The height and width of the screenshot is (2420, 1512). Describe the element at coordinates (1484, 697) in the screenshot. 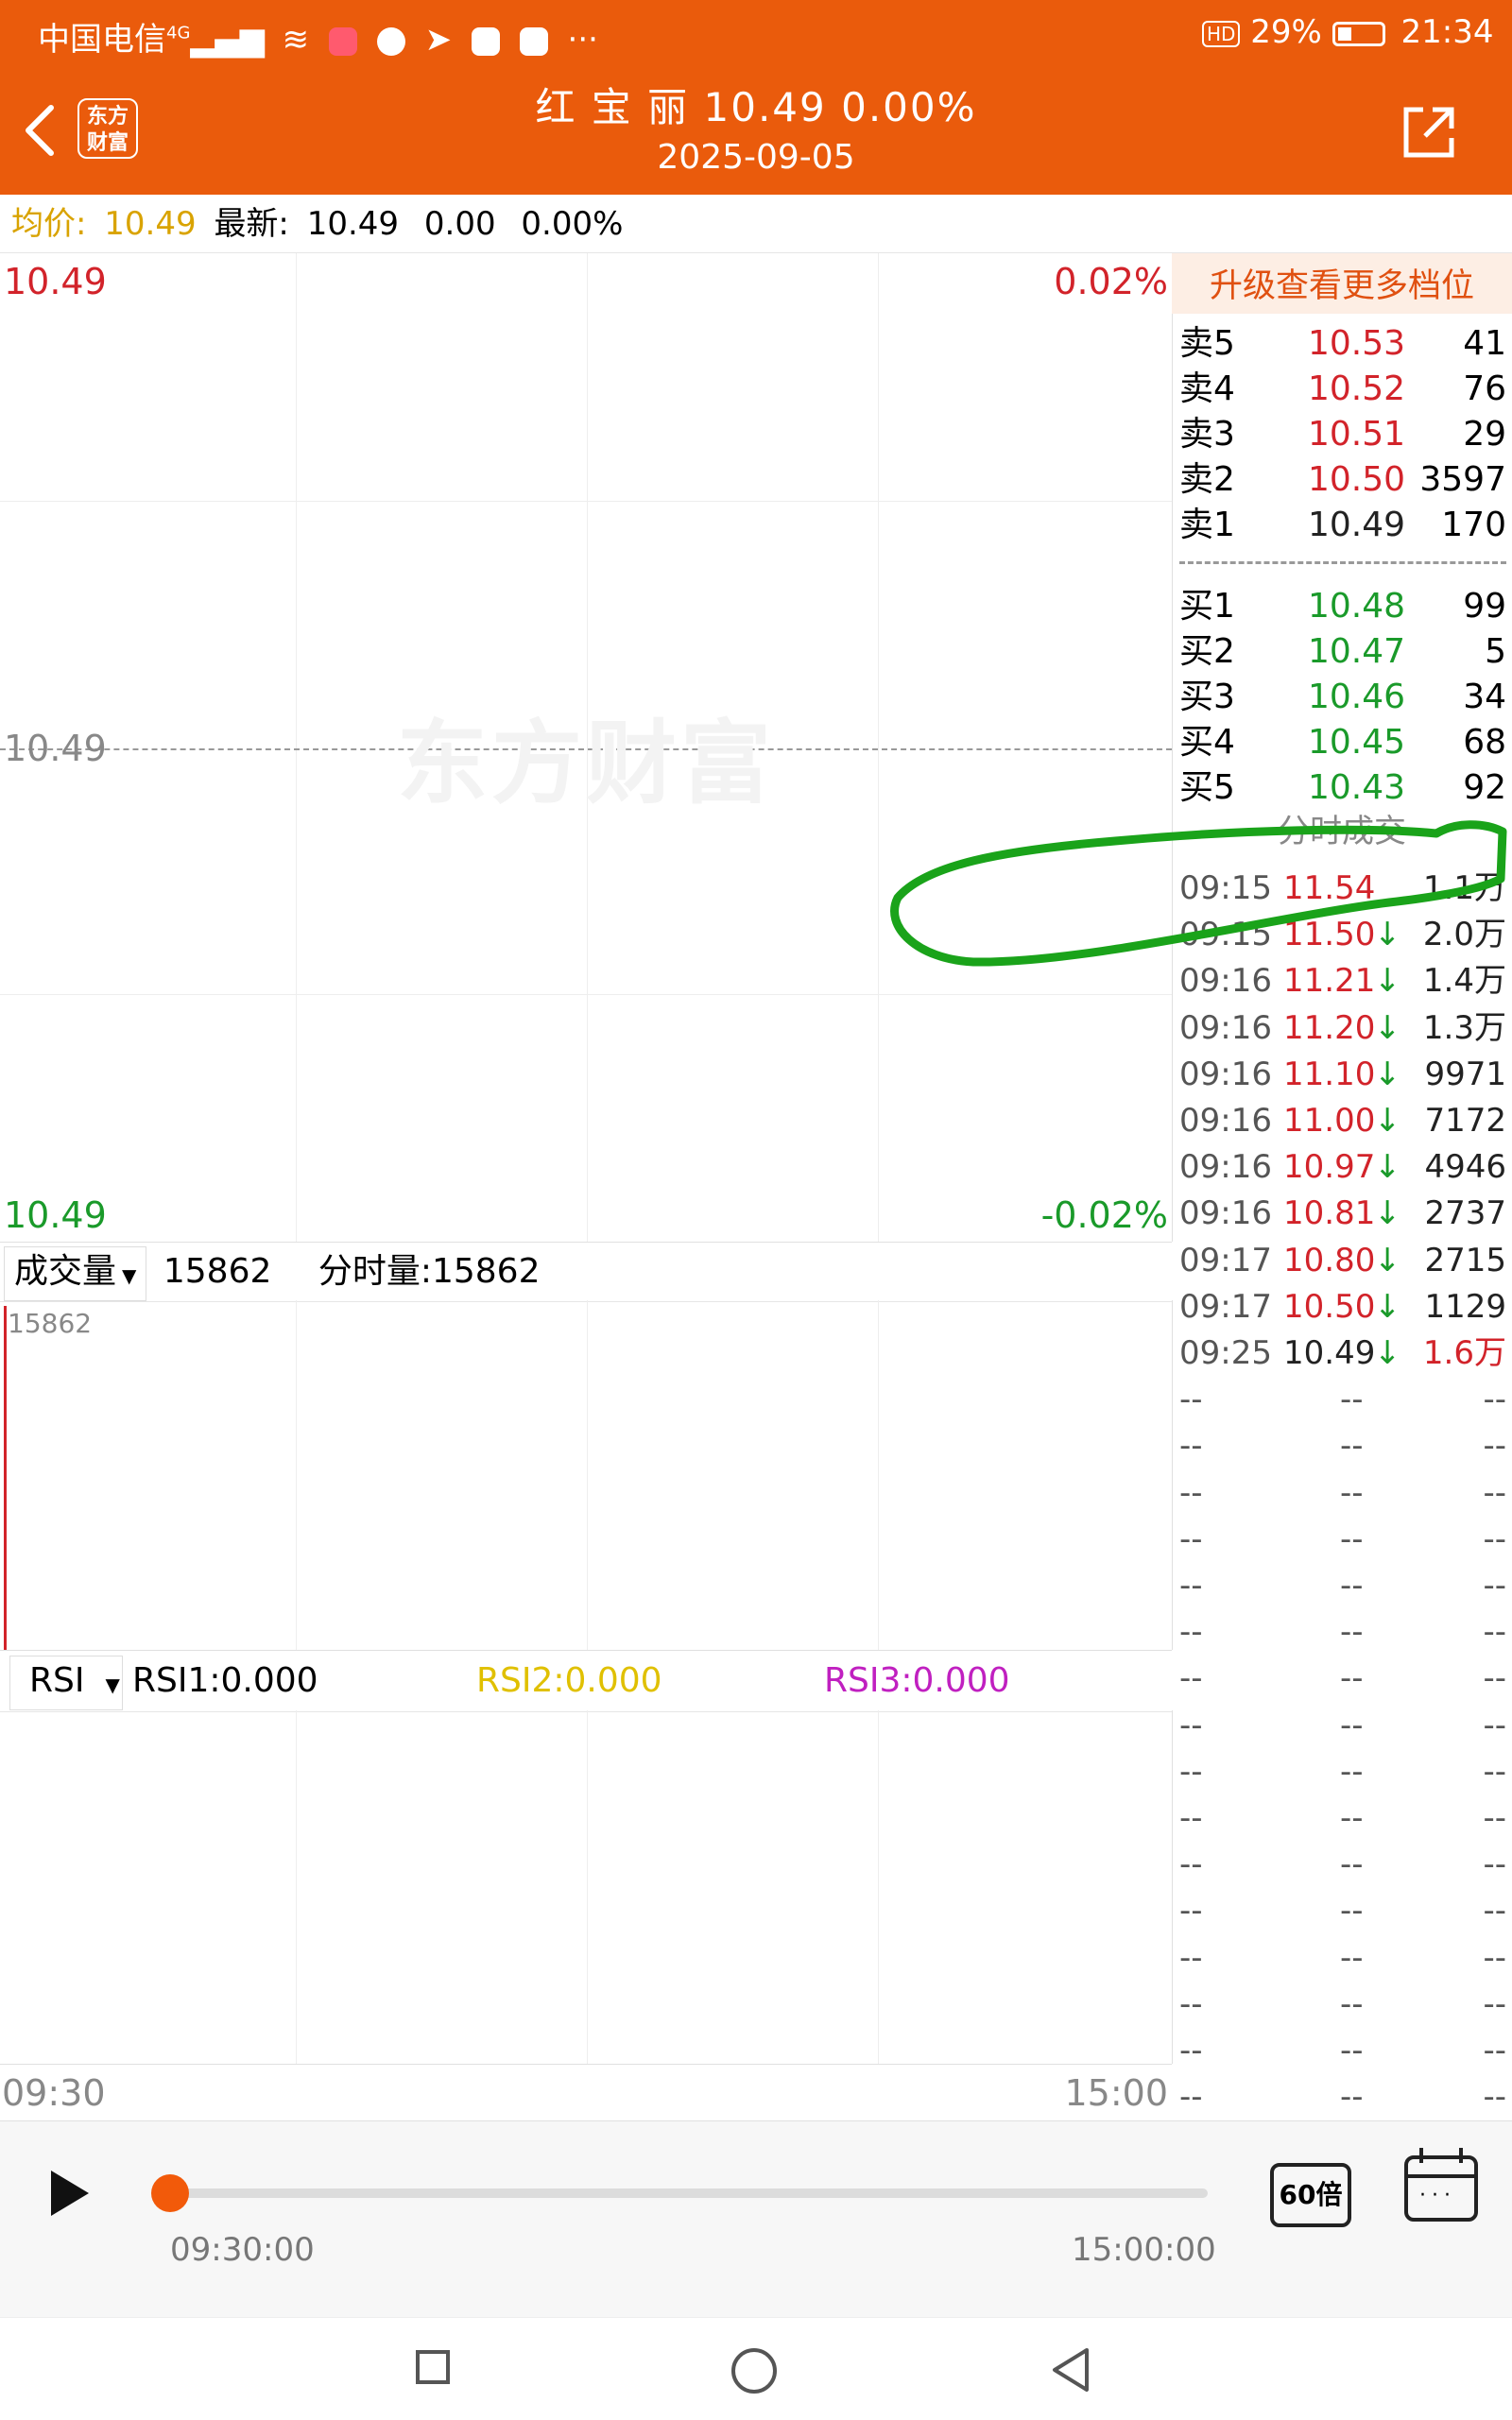

I see `orderbook-volume: 34` at that location.